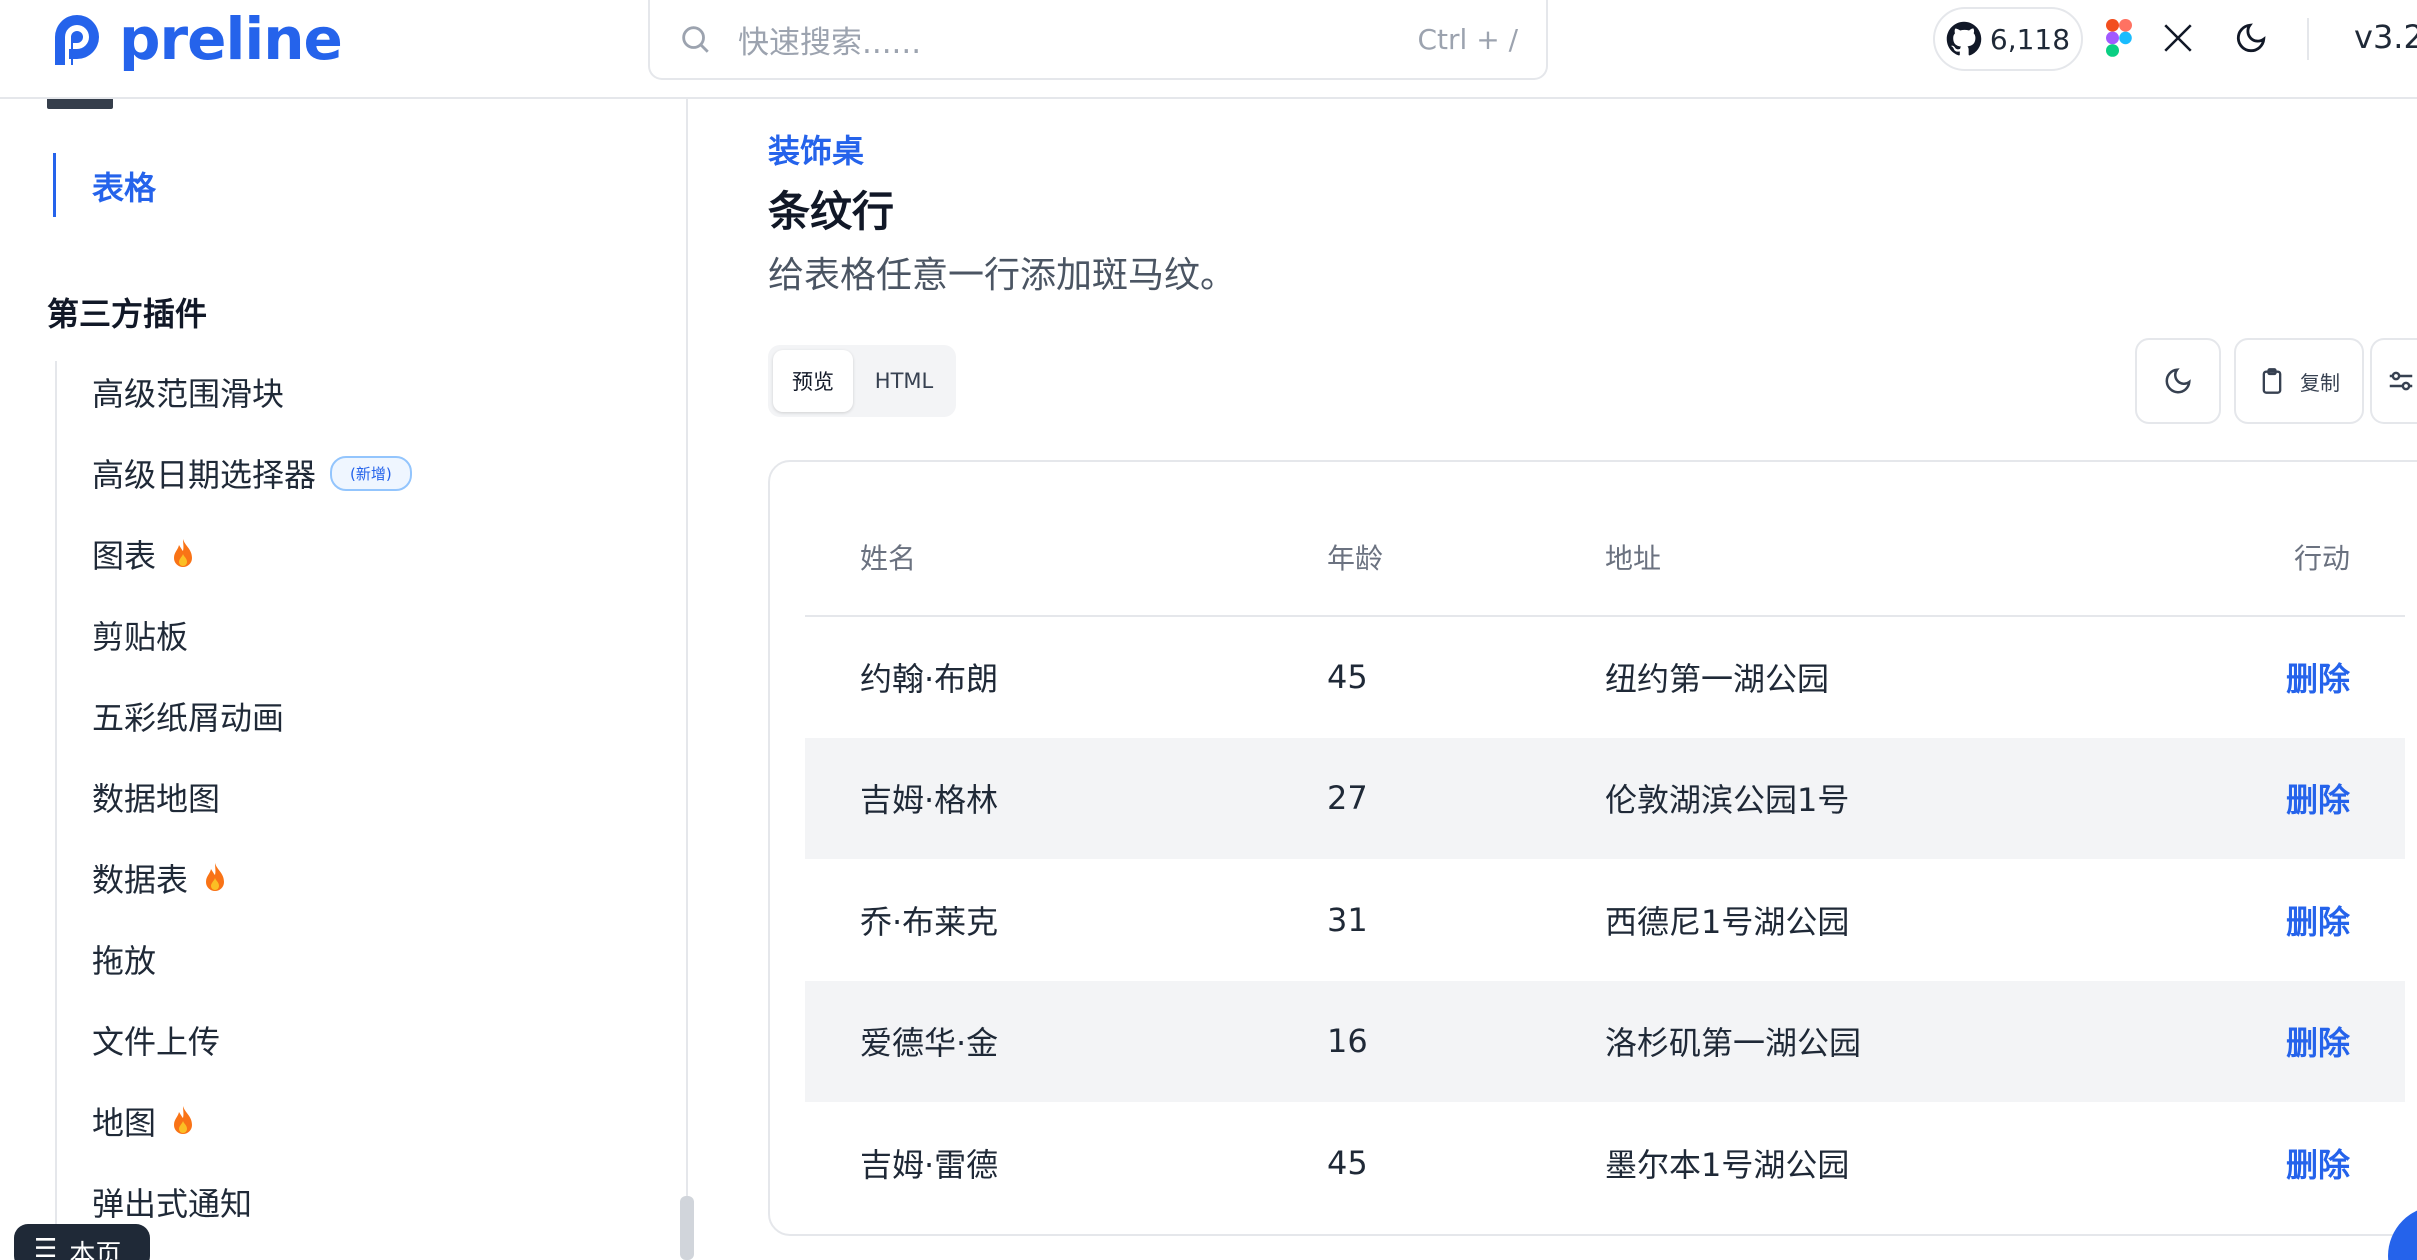 The height and width of the screenshot is (1260, 2417). I want to click on sidebar-item-label: 五彩纸屑动画, so click(188, 718).